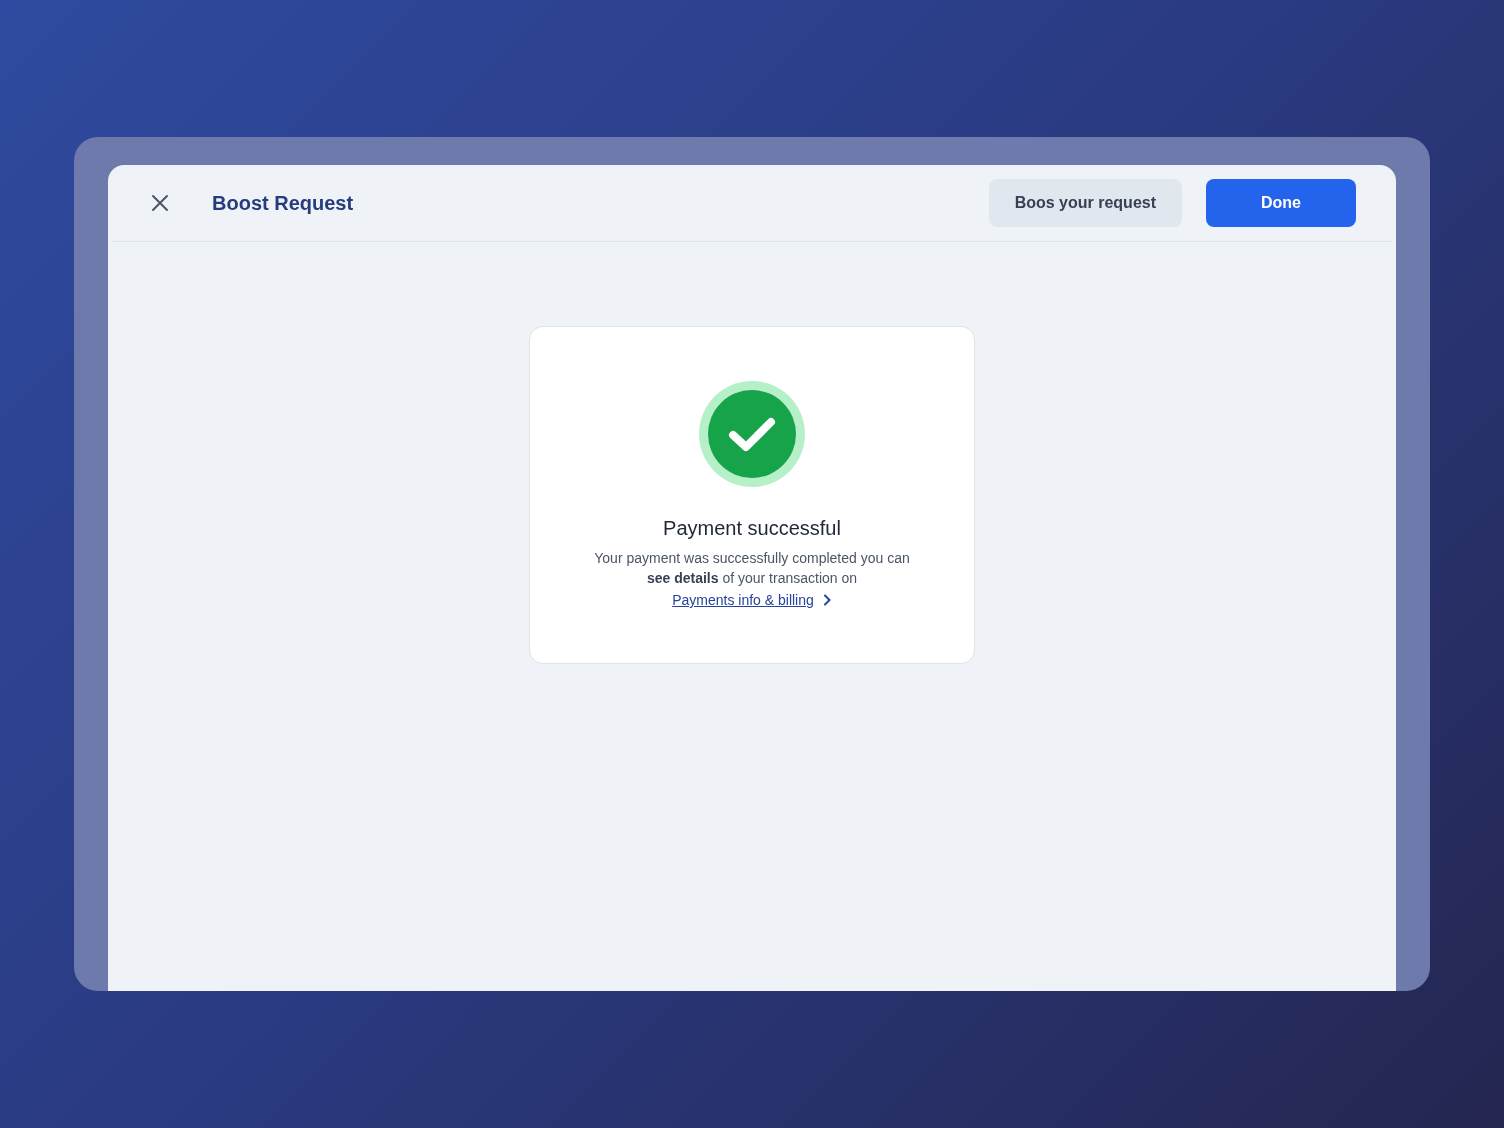 Image resolution: width=1504 pixels, height=1128 pixels. What do you see at coordinates (752, 434) in the screenshot?
I see `success-check-icon` at bounding box center [752, 434].